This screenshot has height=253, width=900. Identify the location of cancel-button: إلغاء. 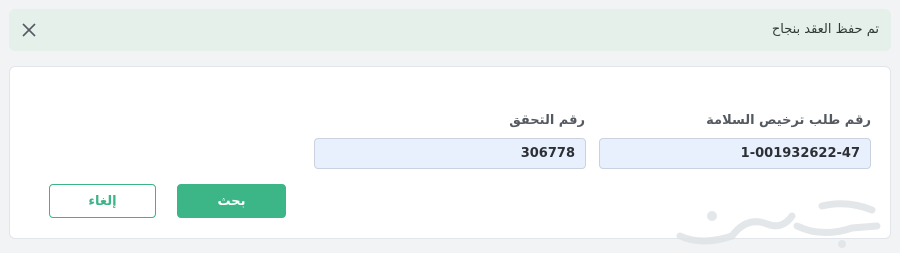
(102, 201).